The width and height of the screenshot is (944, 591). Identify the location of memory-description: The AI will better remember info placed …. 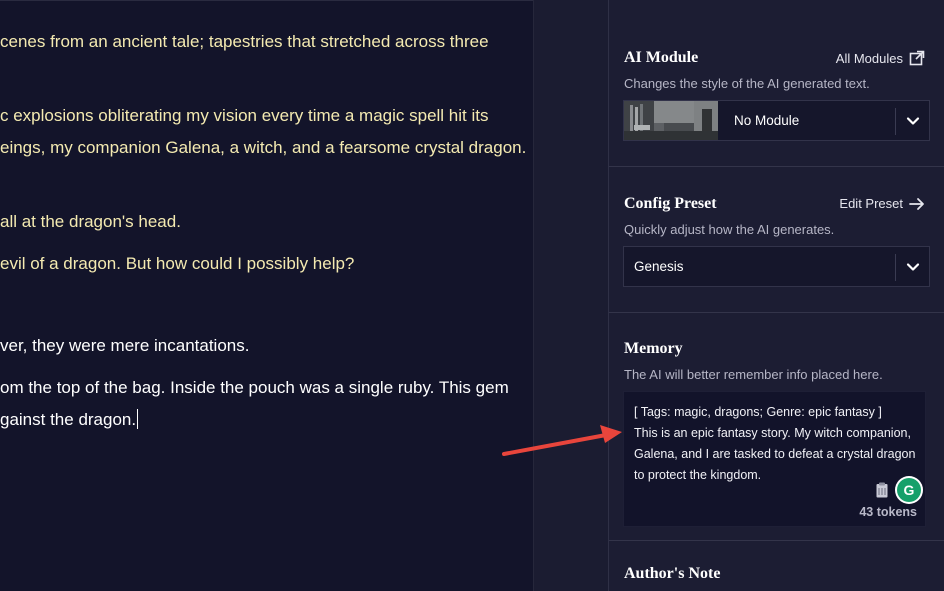
(753, 374).